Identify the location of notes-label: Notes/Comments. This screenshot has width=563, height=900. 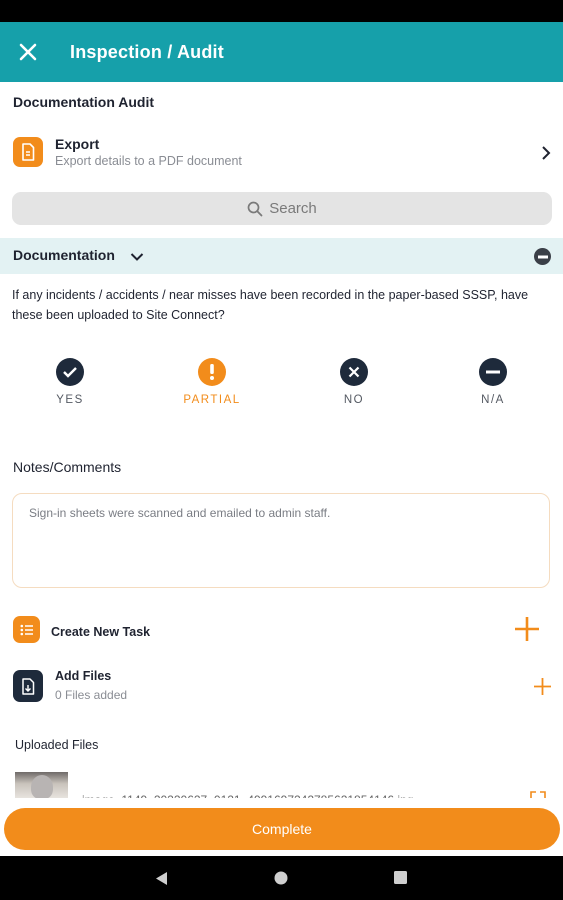
(67, 467).